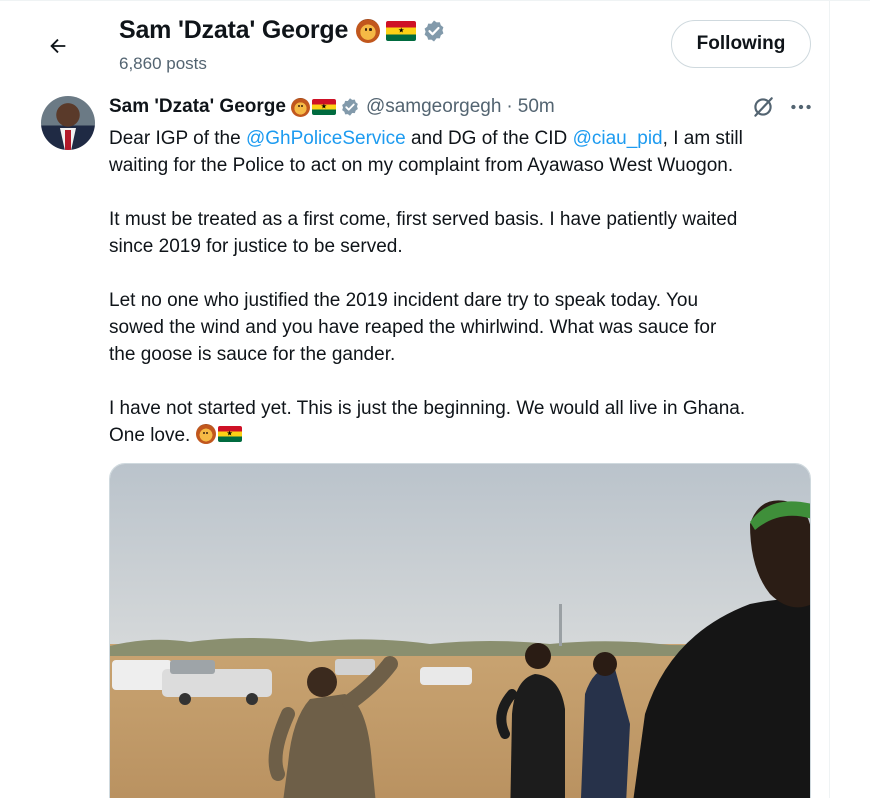 This screenshot has height=798, width=870. What do you see at coordinates (829, 399) in the screenshot?
I see `column-divider` at bounding box center [829, 399].